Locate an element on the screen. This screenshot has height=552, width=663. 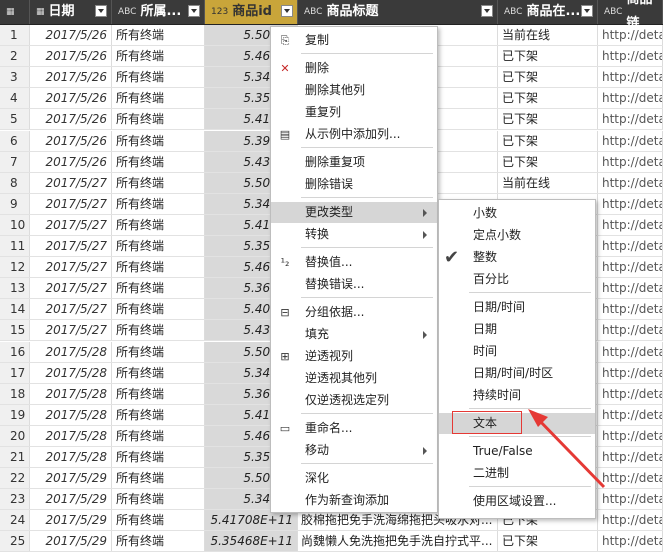
table-cell: 5.41708E+11 is located at coordinates (251, 520).